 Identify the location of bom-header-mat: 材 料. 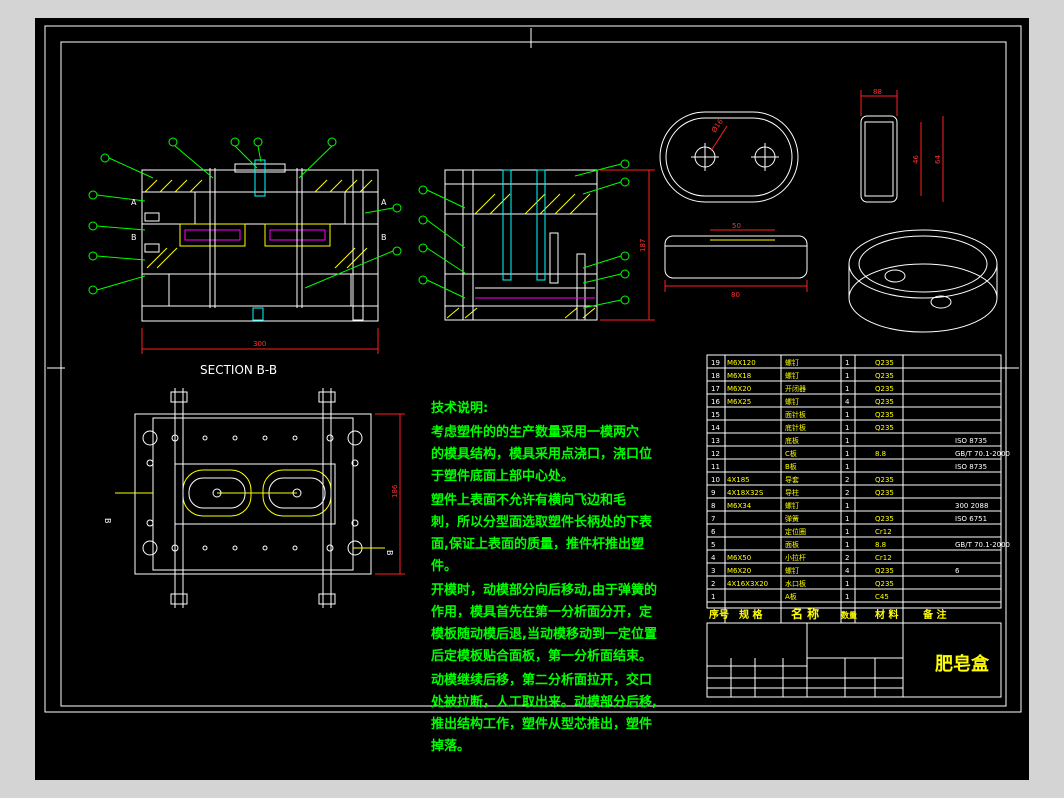
(886, 614).